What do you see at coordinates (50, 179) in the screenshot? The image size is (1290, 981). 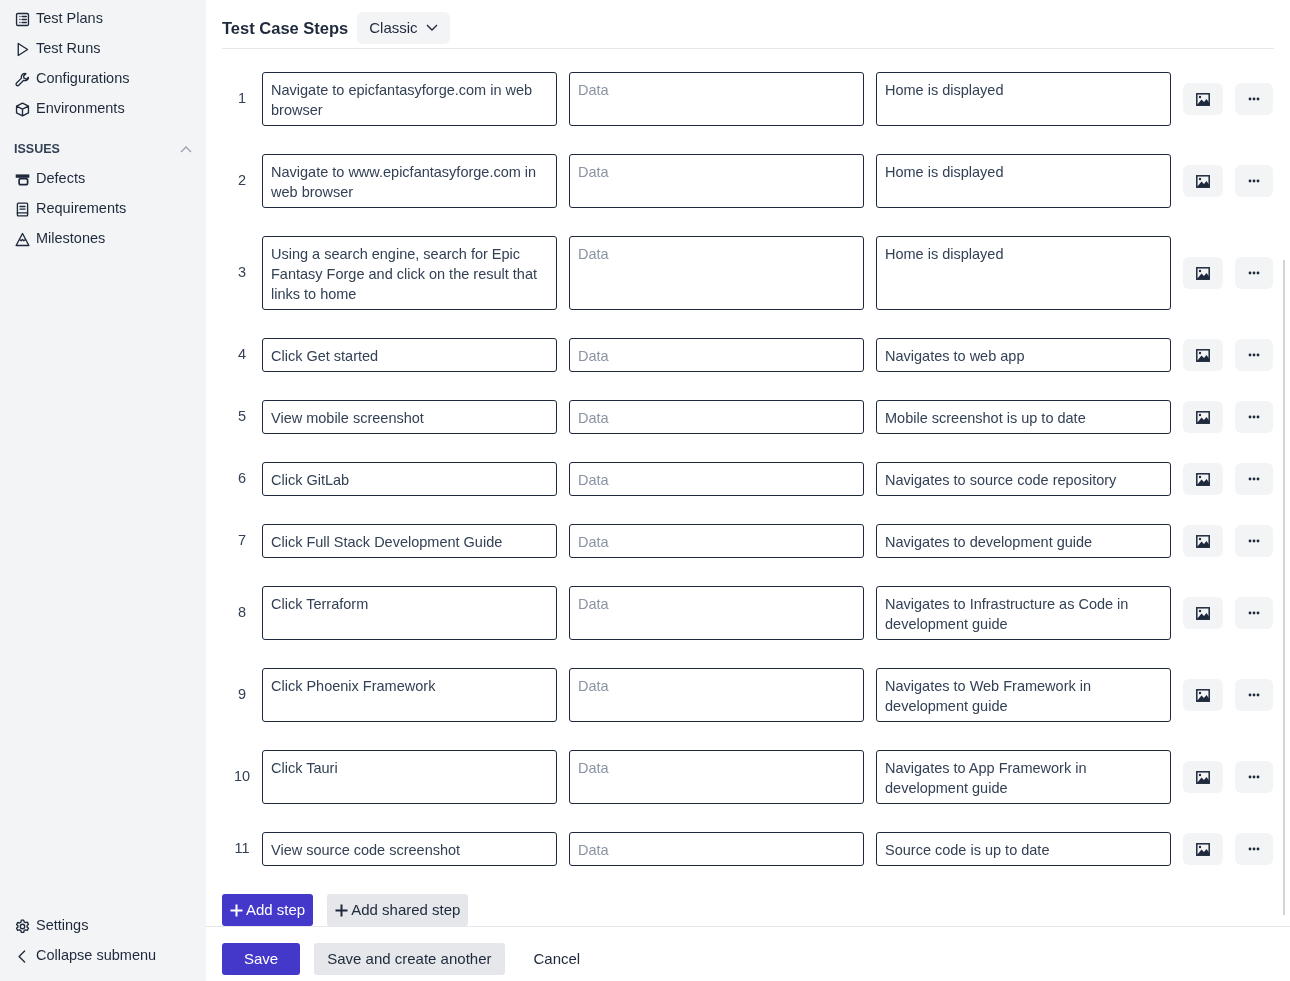 I see `sidebar-item: Defects` at bounding box center [50, 179].